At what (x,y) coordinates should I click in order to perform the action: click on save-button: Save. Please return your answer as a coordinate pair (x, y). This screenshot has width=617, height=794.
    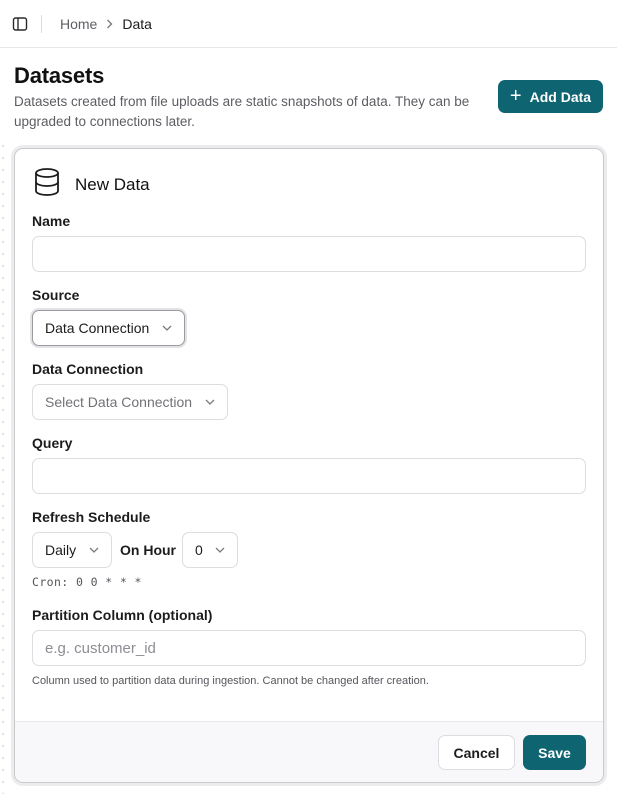
    Looking at the image, I should click on (554, 752).